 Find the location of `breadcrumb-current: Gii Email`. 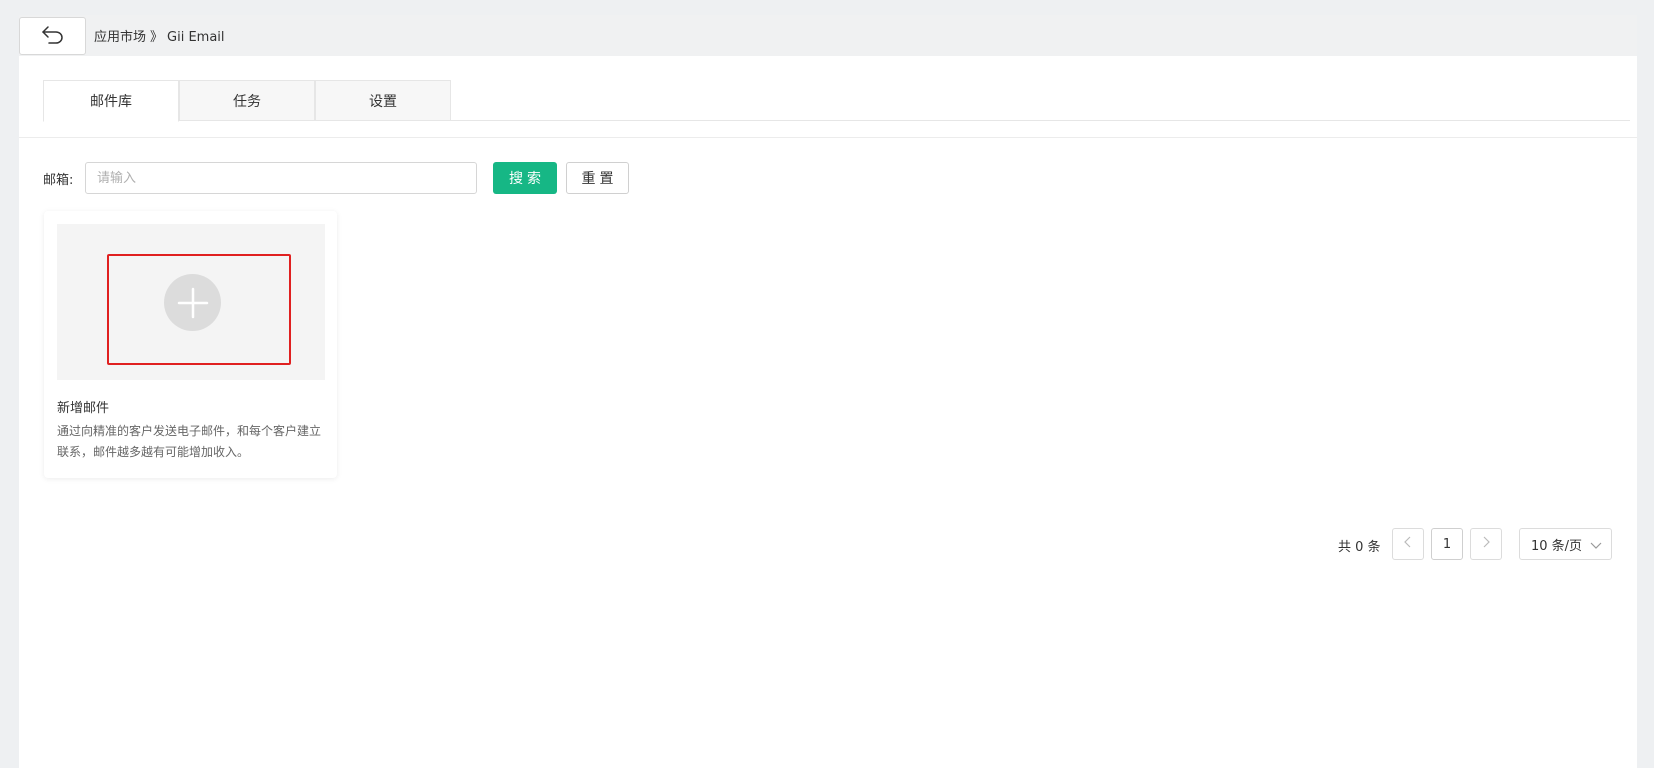

breadcrumb-current: Gii Email is located at coordinates (196, 37).